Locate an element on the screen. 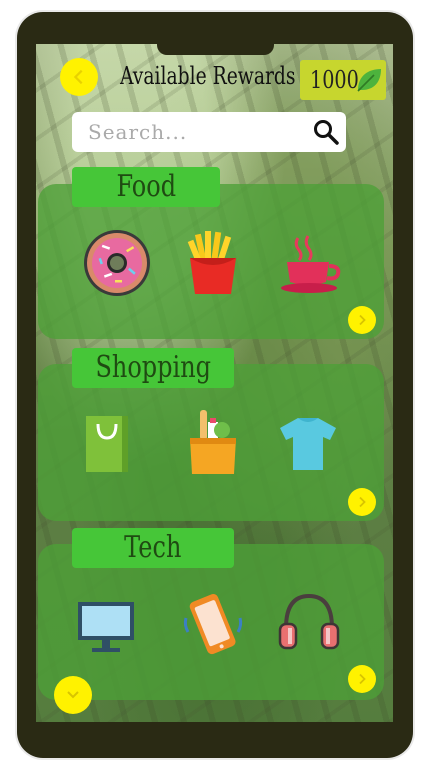 The image size is (433, 768). fries-icon is located at coordinates (213, 263).